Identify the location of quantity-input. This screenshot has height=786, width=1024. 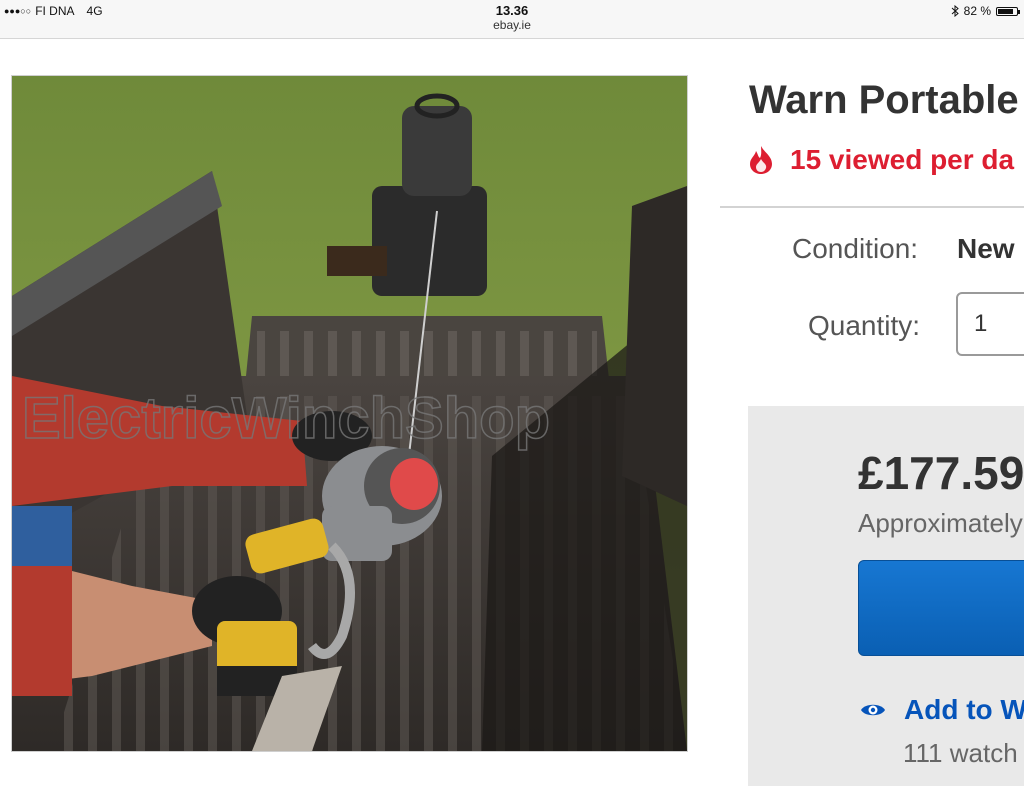
(990, 324).